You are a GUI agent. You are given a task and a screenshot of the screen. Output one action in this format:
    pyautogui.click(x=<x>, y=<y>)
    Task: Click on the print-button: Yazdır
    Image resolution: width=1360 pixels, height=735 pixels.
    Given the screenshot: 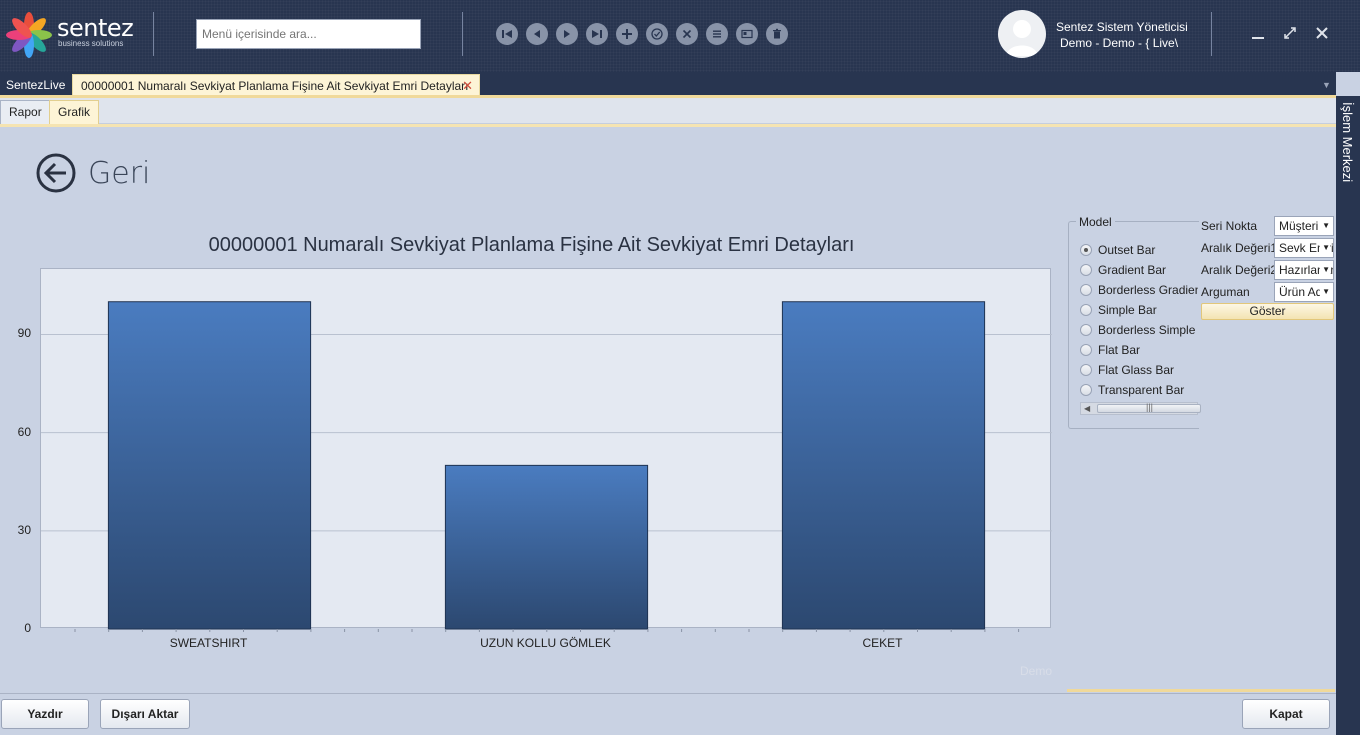 What is the action you would take?
    pyautogui.click(x=45, y=714)
    